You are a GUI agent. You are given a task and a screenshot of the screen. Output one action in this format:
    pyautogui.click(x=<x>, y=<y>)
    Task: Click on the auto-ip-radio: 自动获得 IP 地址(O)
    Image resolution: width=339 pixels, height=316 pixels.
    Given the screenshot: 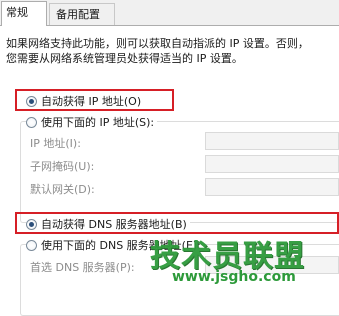 What is the action you would take?
    pyautogui.click(x=85, y=101)
    